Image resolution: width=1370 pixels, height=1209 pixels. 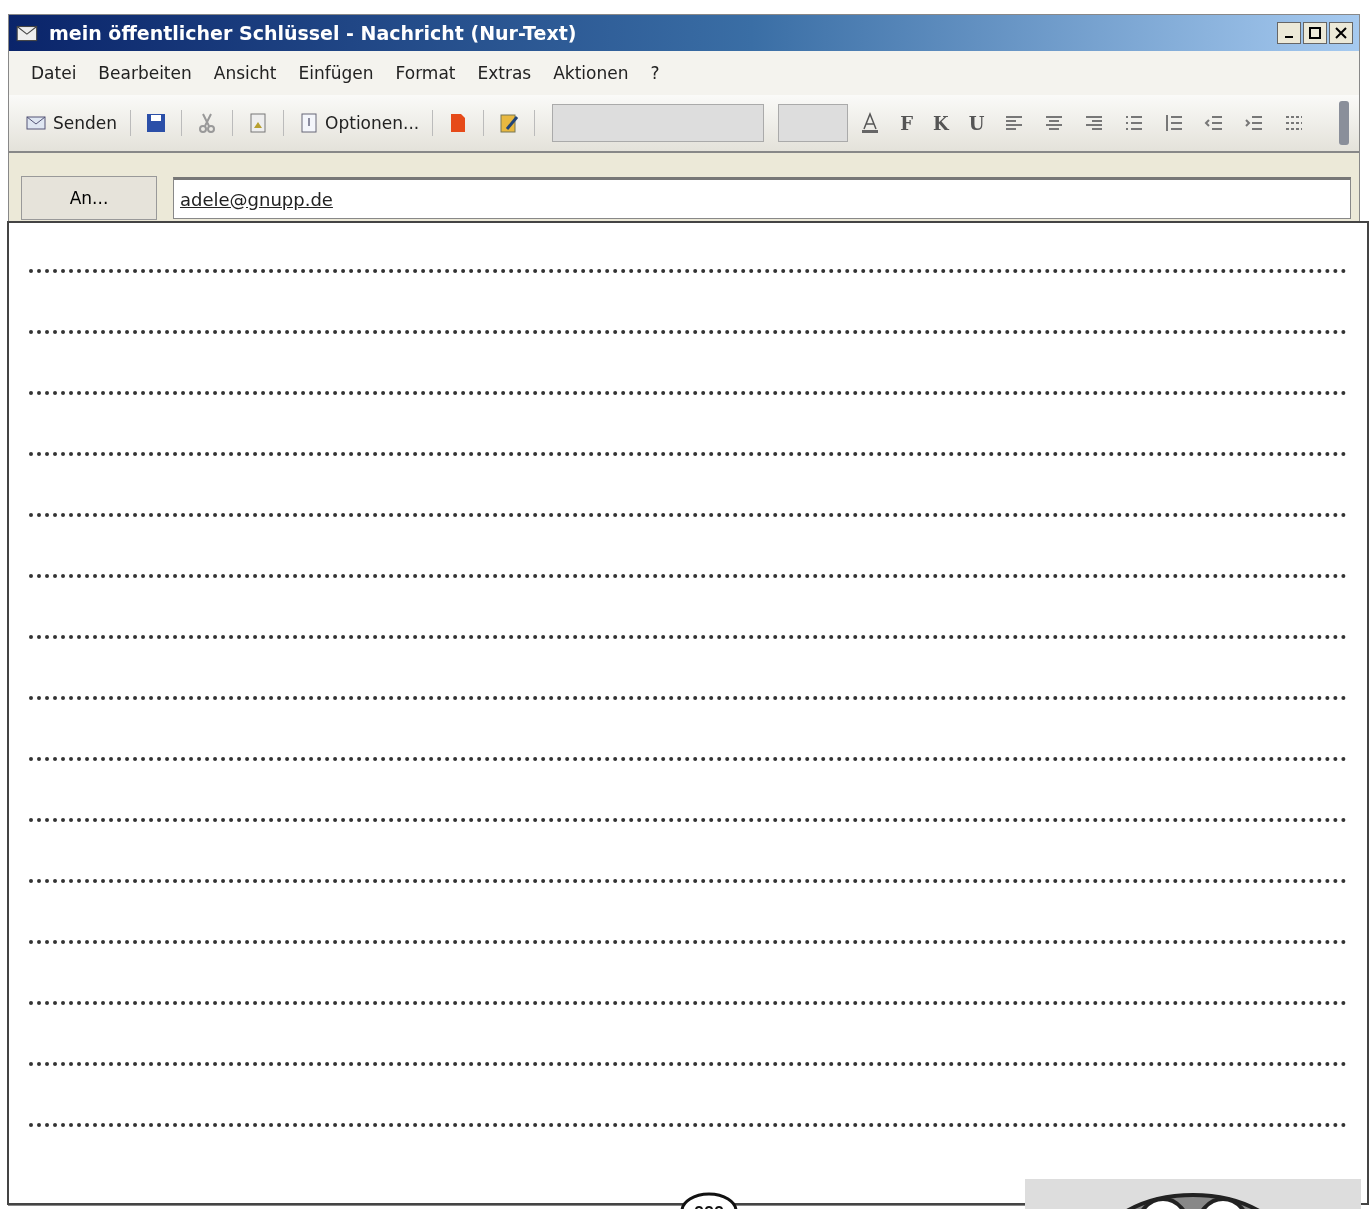 I want to click on close-button, so click(x=1341, y=33).